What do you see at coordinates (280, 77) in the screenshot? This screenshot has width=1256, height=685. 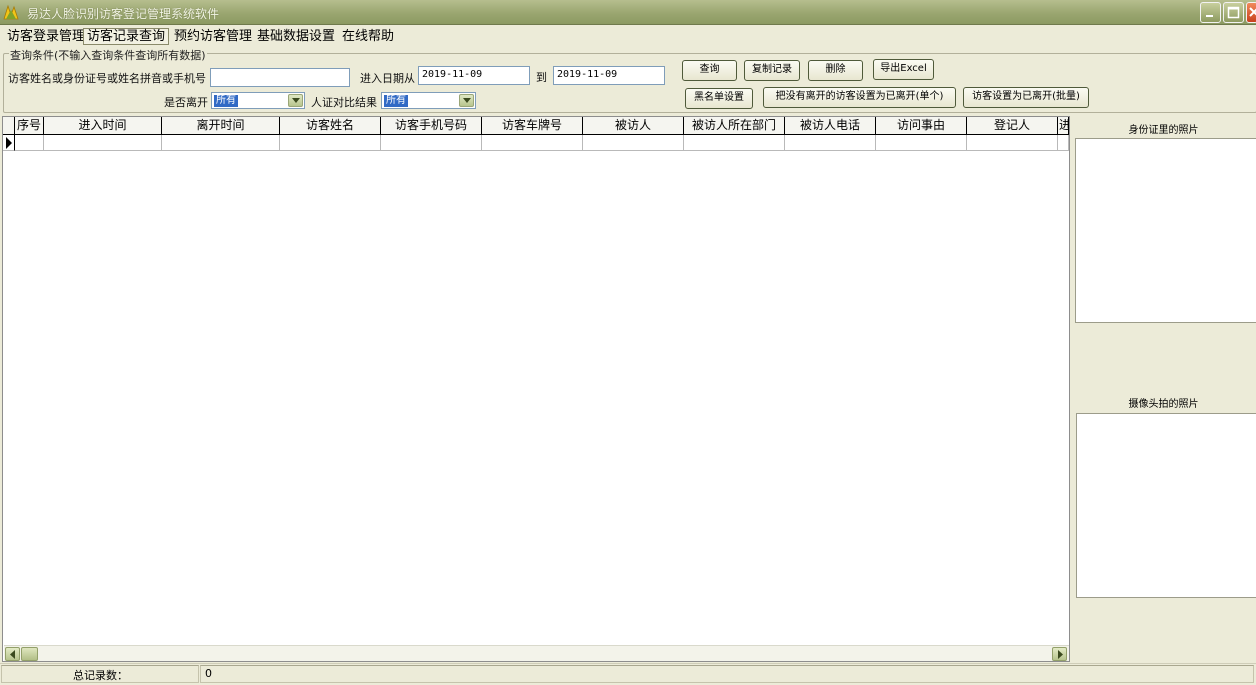 I see `keyword-input` at bounding box center [280, 77].